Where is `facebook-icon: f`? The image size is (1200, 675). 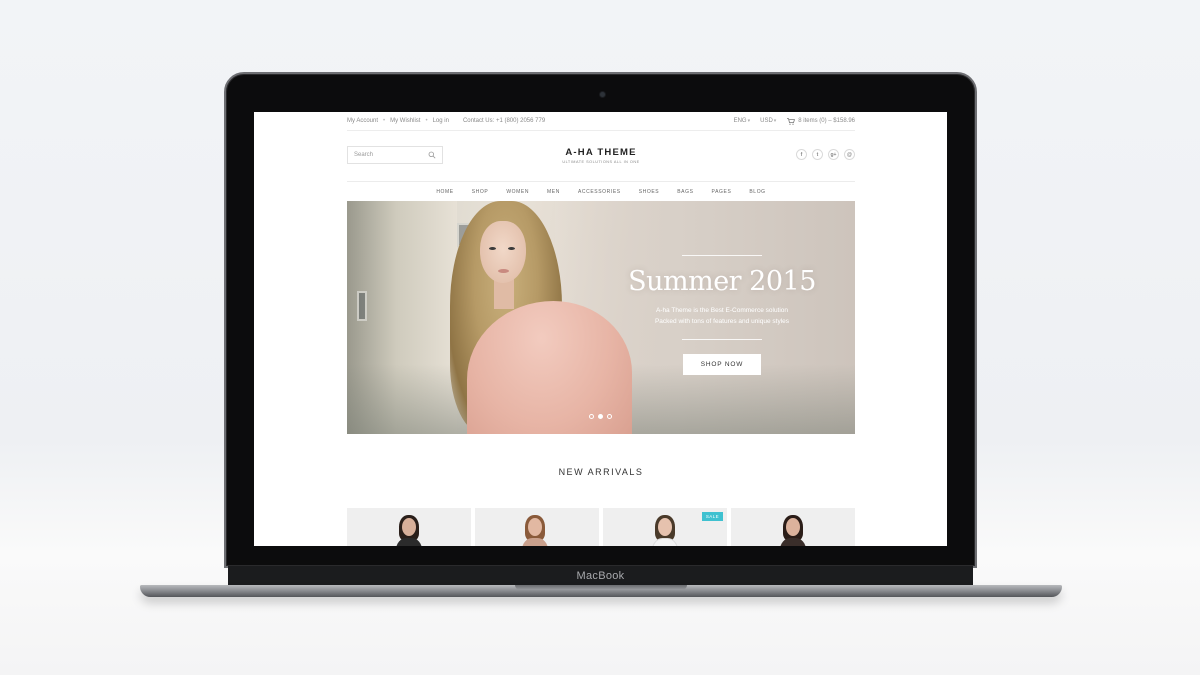
facebook-icon: f is located at coordinates (801, 154).